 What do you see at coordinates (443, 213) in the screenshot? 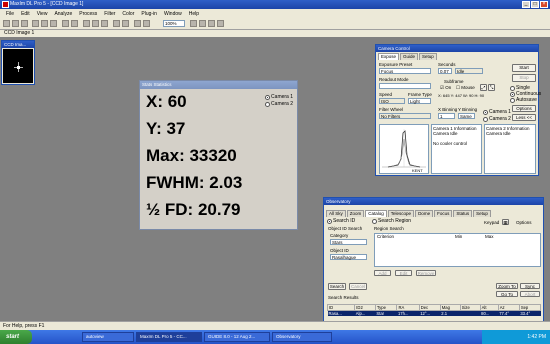
I see `tab-focus: Focus` at bounding box center [443, 213].